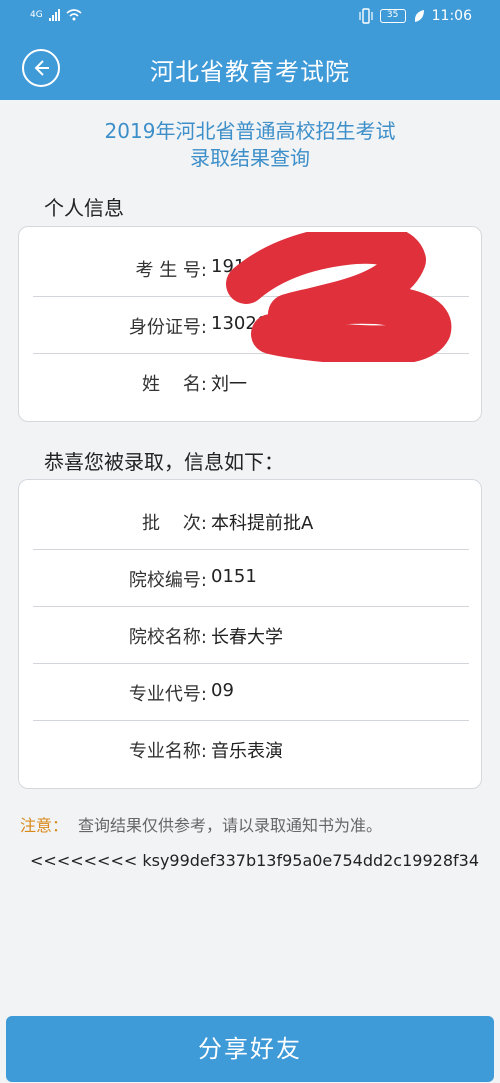  What do you see at coordinates (247, 751) in the screenshot?
I see `row-value: 音乐表演` at bounding box center [247, 751].